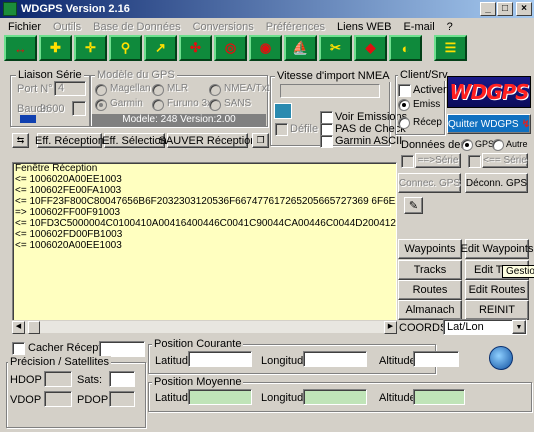 Image resolution: width=534 pixels, height=432 pixels. What do you see at coordinates (519, 327) in the screenshot?
I see `chevron-down-icon: ▼` at bounding box center [519, 327].